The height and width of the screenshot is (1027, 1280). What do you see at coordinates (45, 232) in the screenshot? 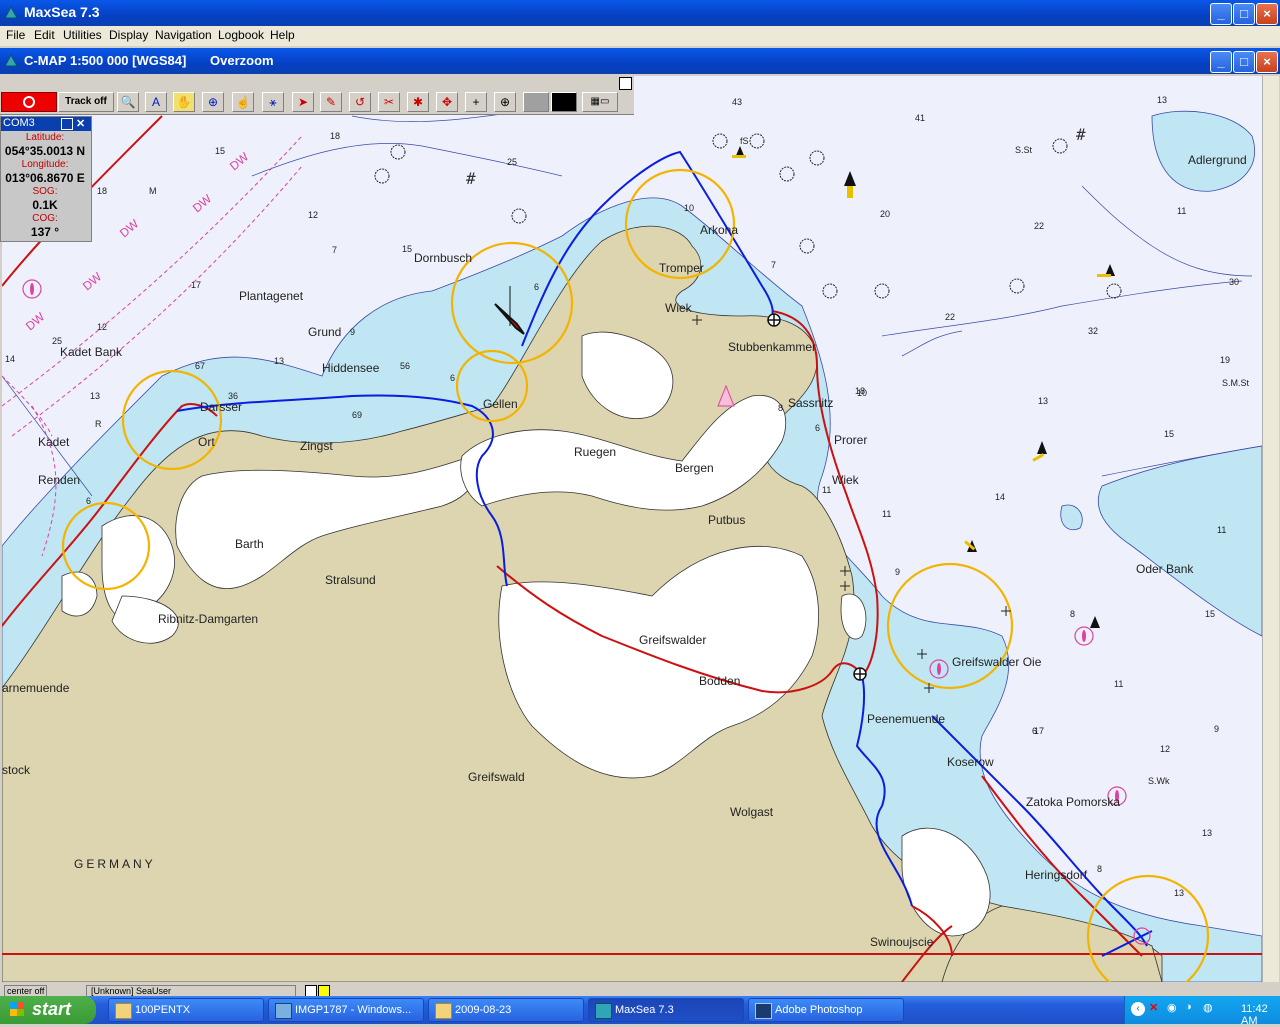
I see `cog-value: 137 °` at bounding box center [45, 232].